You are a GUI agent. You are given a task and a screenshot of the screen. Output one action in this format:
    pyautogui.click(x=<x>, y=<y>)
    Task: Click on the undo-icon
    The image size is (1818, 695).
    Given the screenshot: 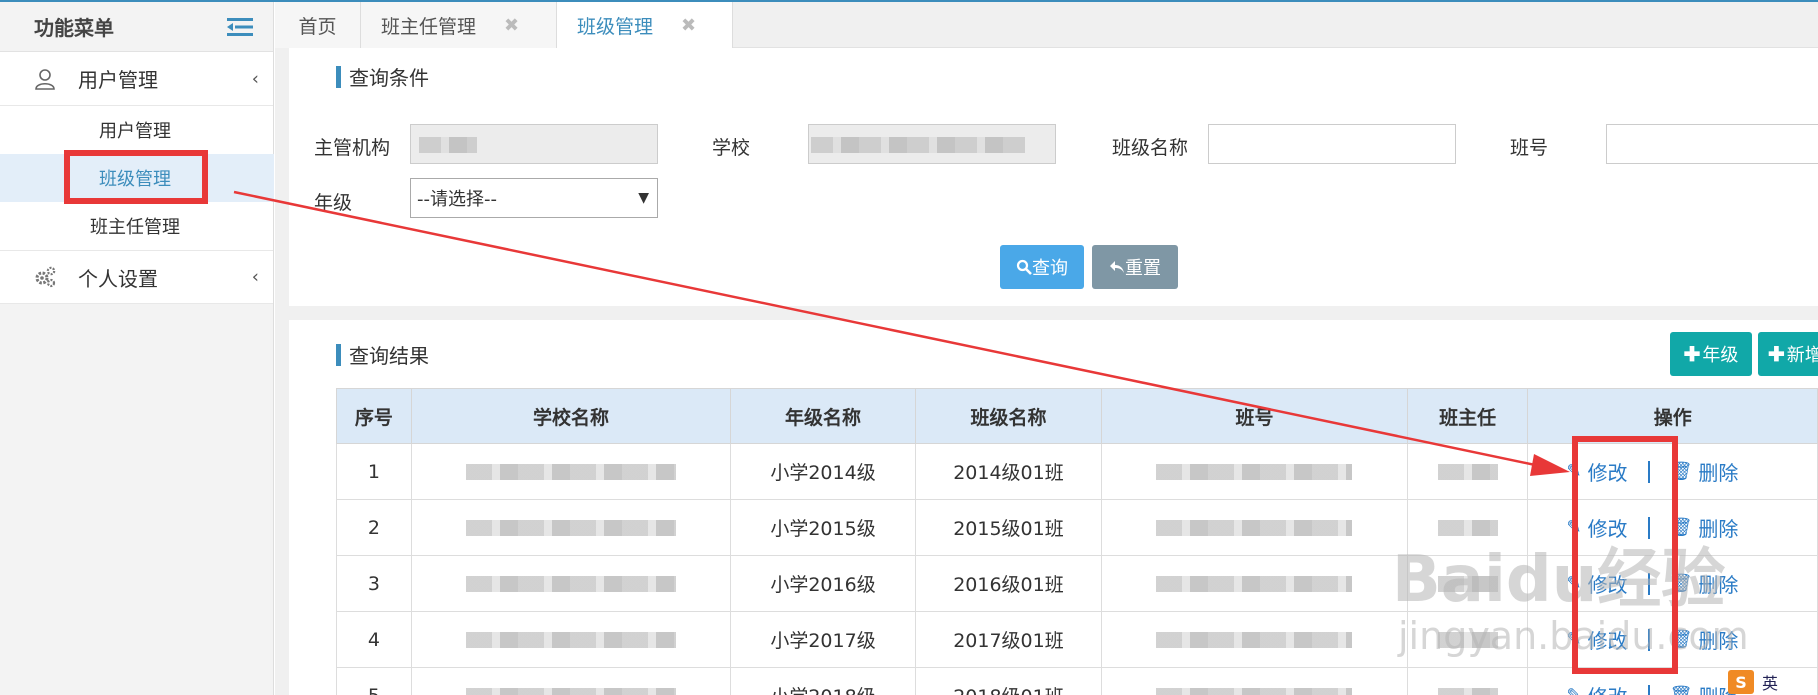 What is the action you would take?
    pyautogui.click(x=1117, y=267)
    